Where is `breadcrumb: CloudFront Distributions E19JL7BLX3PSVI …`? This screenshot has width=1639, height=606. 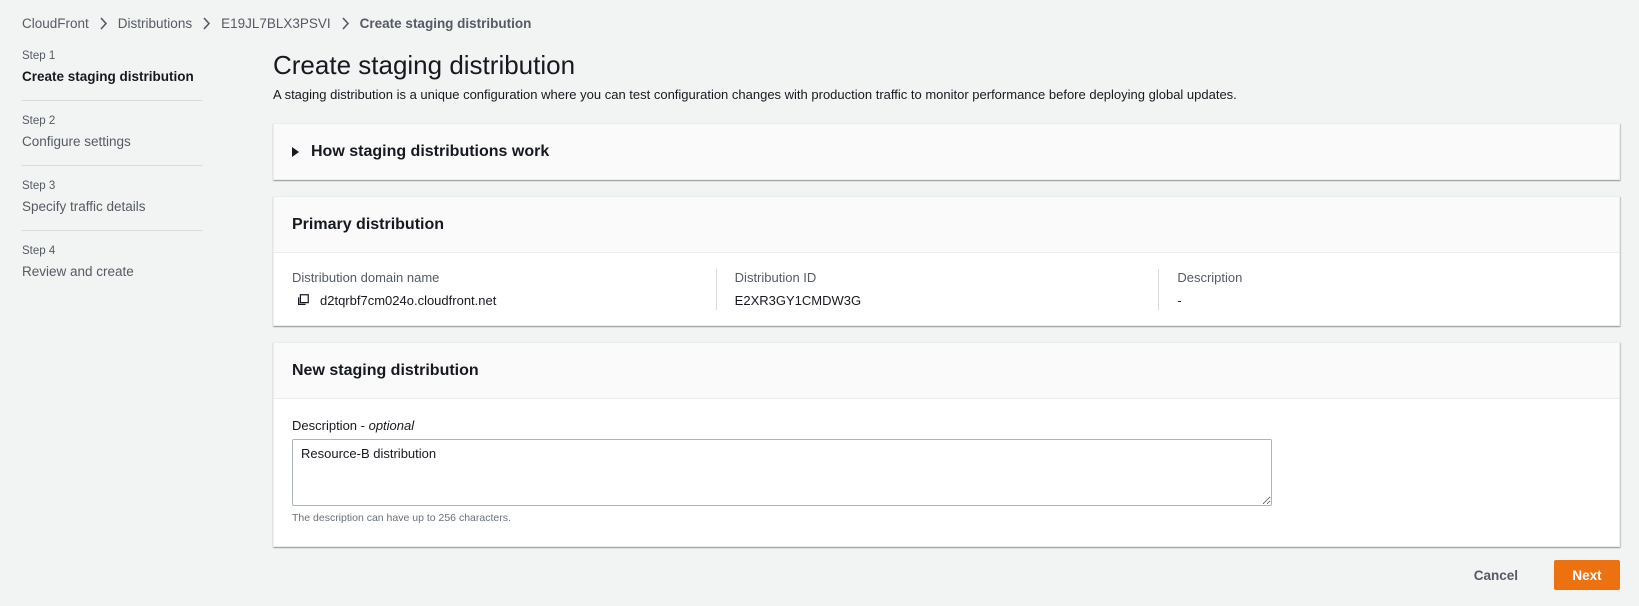
breadcrumb: CloudFront Distributions E19JL7BLX3PSVI … is located at coordinates (276, 23).